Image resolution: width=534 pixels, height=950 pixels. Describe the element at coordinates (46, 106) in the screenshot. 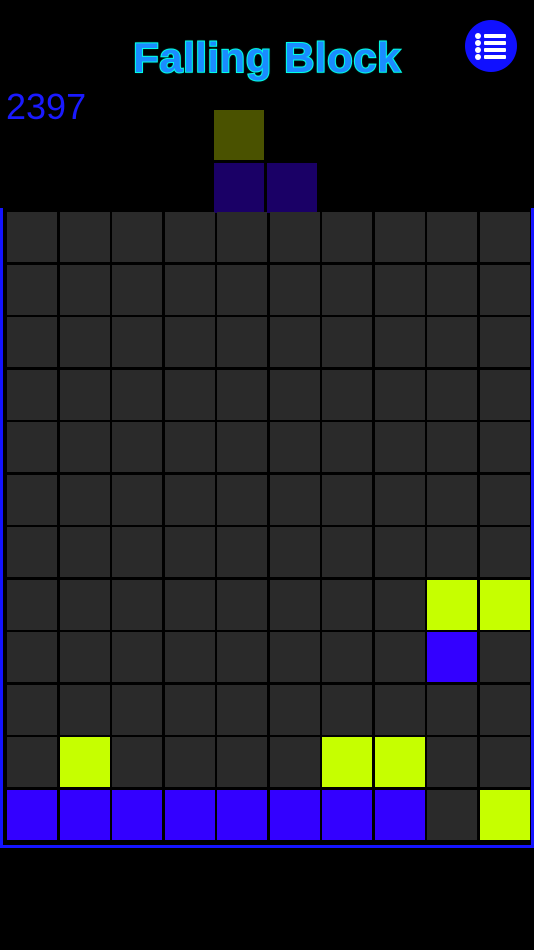

I see `score-counter: 2397` at that location.